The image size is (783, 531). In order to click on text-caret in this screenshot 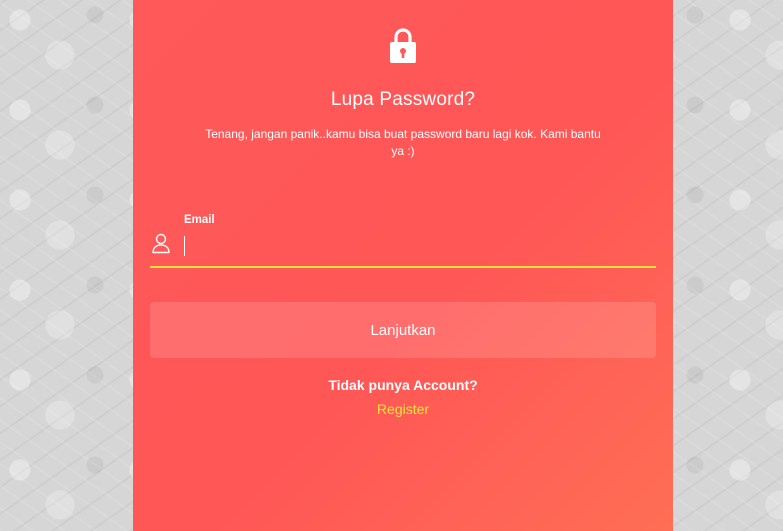, I will do `click(184, 246)`.